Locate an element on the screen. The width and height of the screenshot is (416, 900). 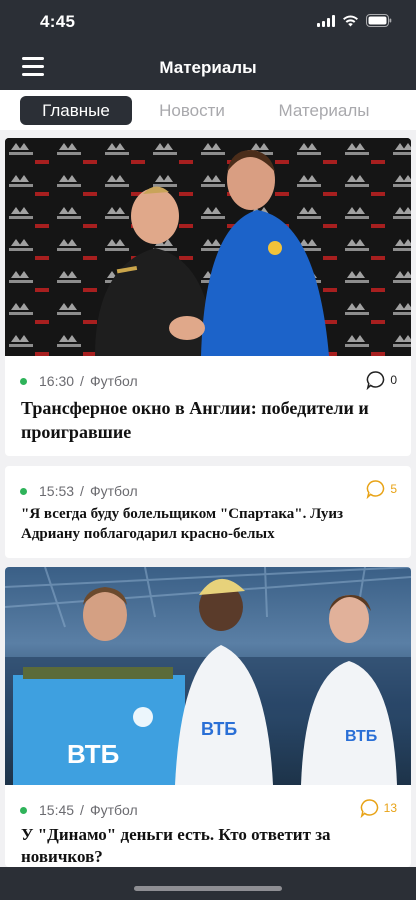
article-meta: 15:45 / Футбол is located at coordinates (79, 810).